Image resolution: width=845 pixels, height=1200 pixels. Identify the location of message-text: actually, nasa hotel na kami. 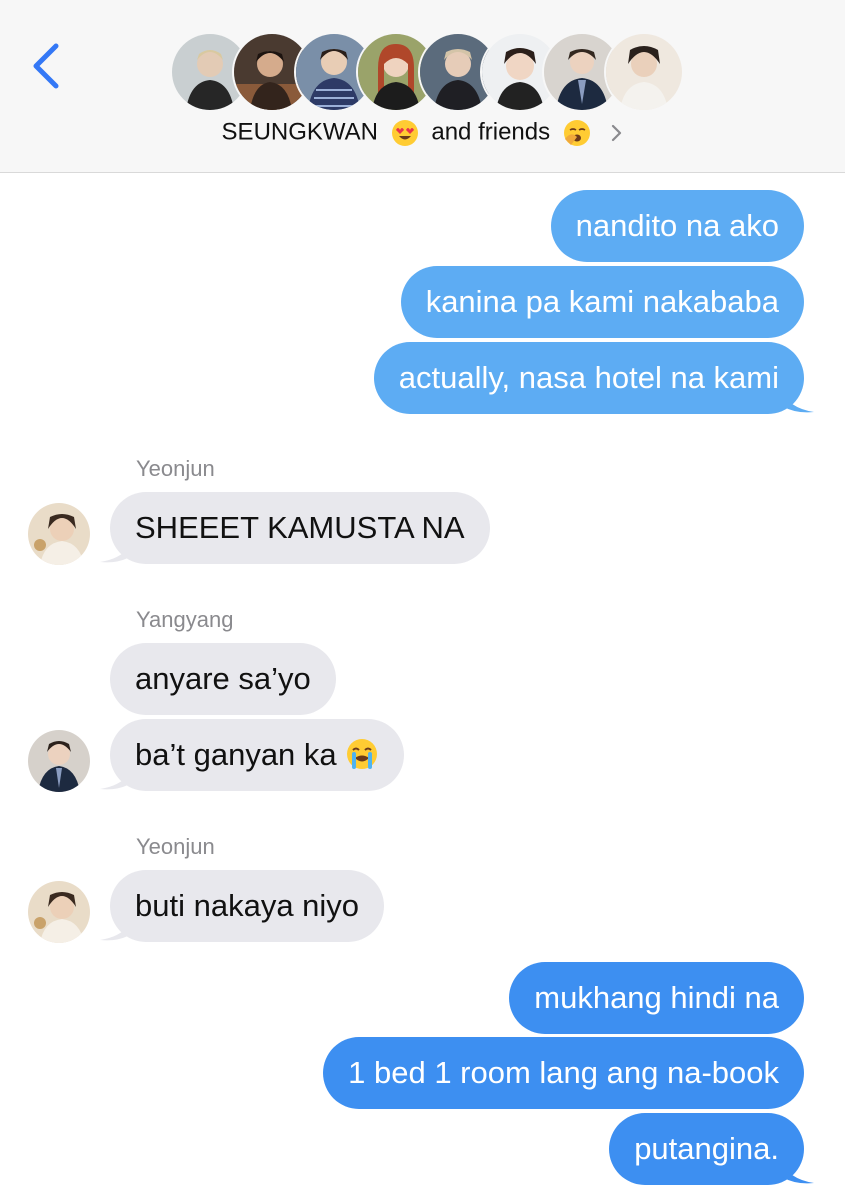
(588, 377).